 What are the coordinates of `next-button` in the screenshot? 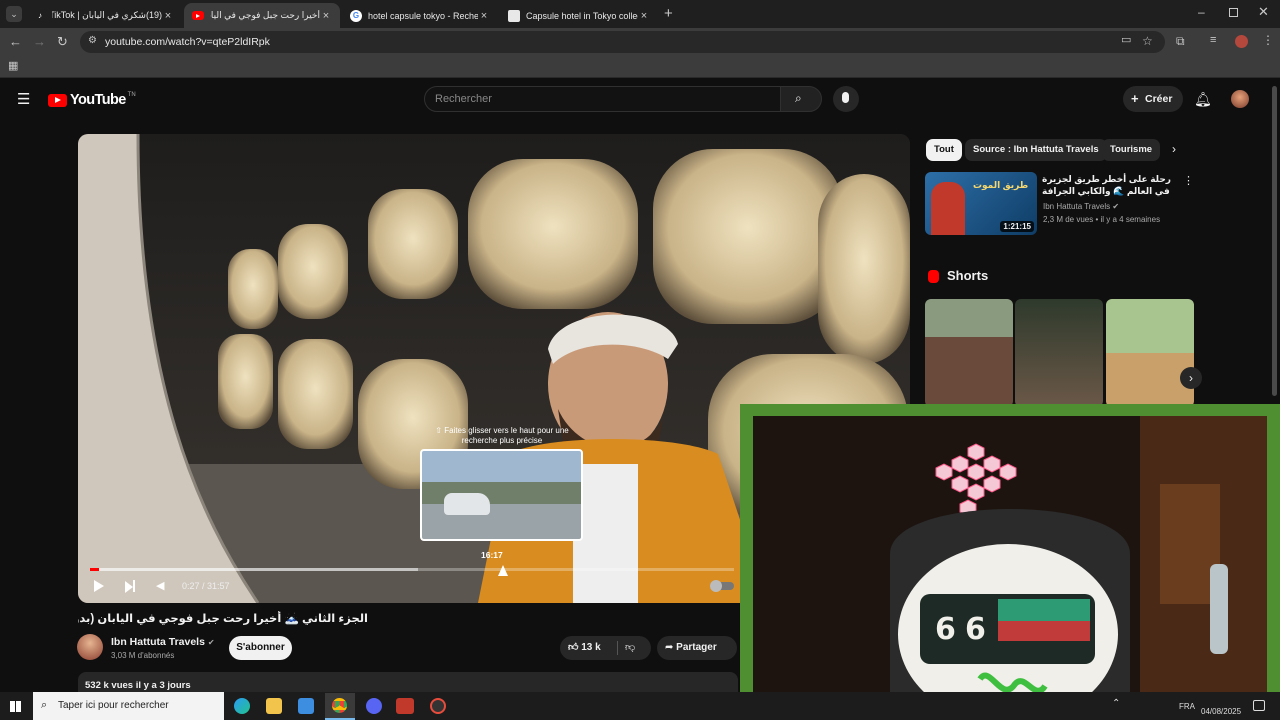 It's located at (130, 589).